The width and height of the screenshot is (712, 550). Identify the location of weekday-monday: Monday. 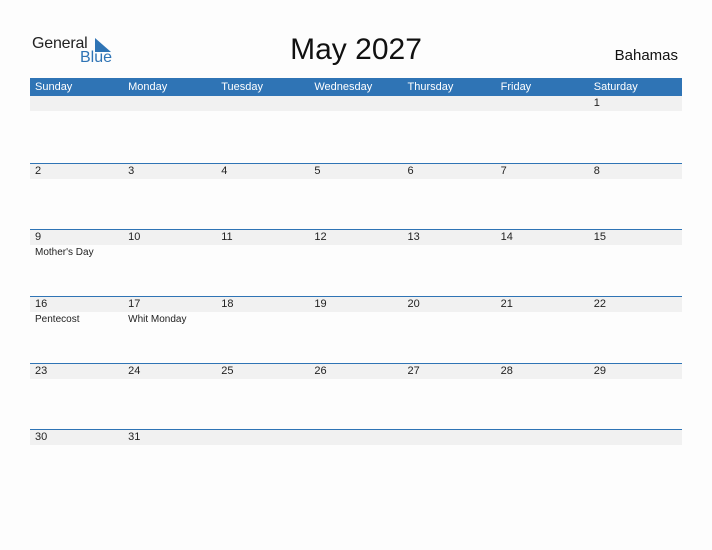
(148, 87).